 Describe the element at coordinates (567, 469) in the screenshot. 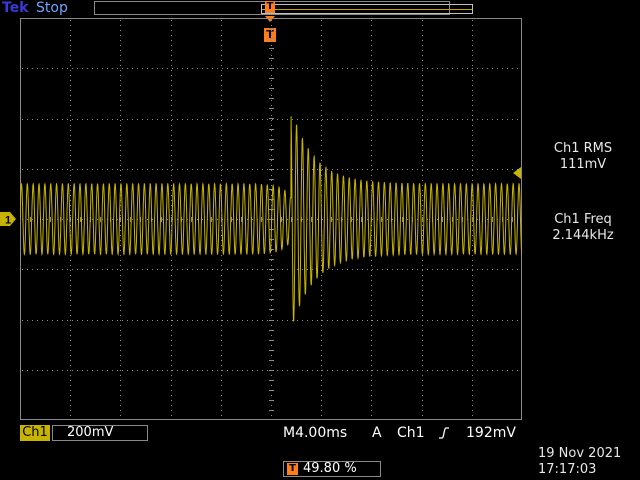

I see `time-label: 17:17:03` at that location.